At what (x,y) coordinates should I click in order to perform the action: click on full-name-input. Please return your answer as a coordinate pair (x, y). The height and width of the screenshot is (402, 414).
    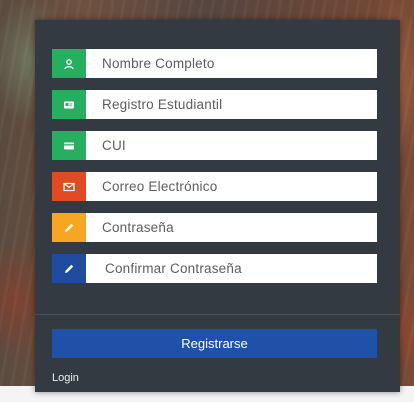
    Looking at the image, I should click on (231, 63).